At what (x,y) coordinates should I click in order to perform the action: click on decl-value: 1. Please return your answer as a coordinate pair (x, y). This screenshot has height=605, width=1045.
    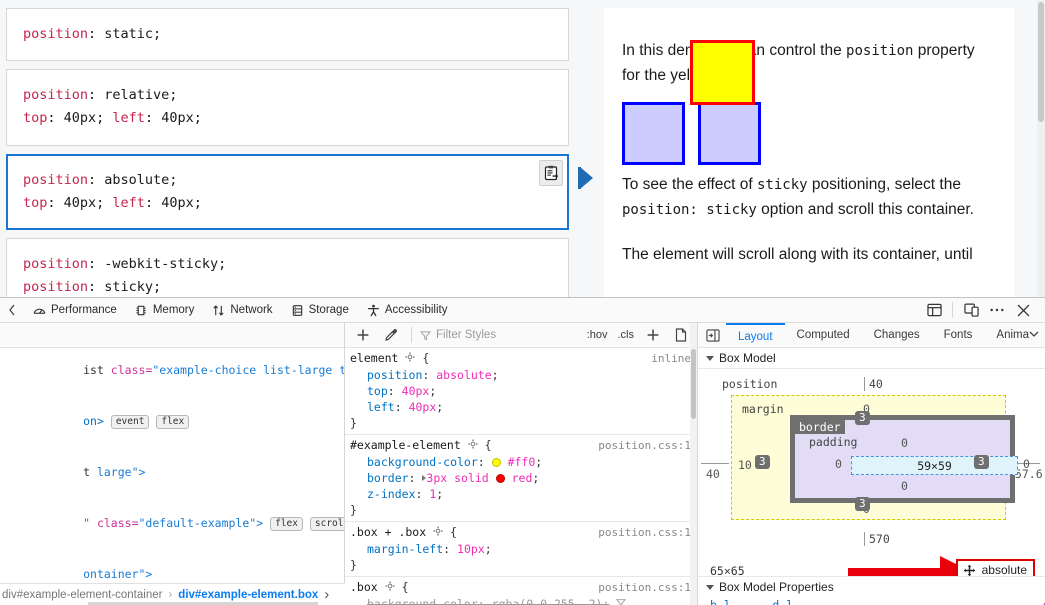
    Looking at the image, I should click on (432, 494).